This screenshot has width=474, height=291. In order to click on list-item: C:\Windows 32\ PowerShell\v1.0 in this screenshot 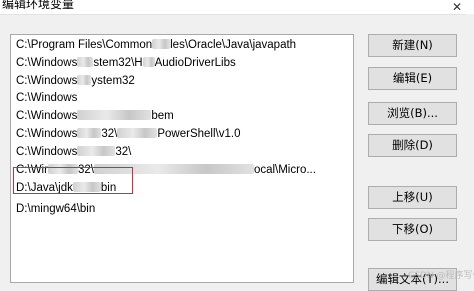, I will do `click(128, 134)`.